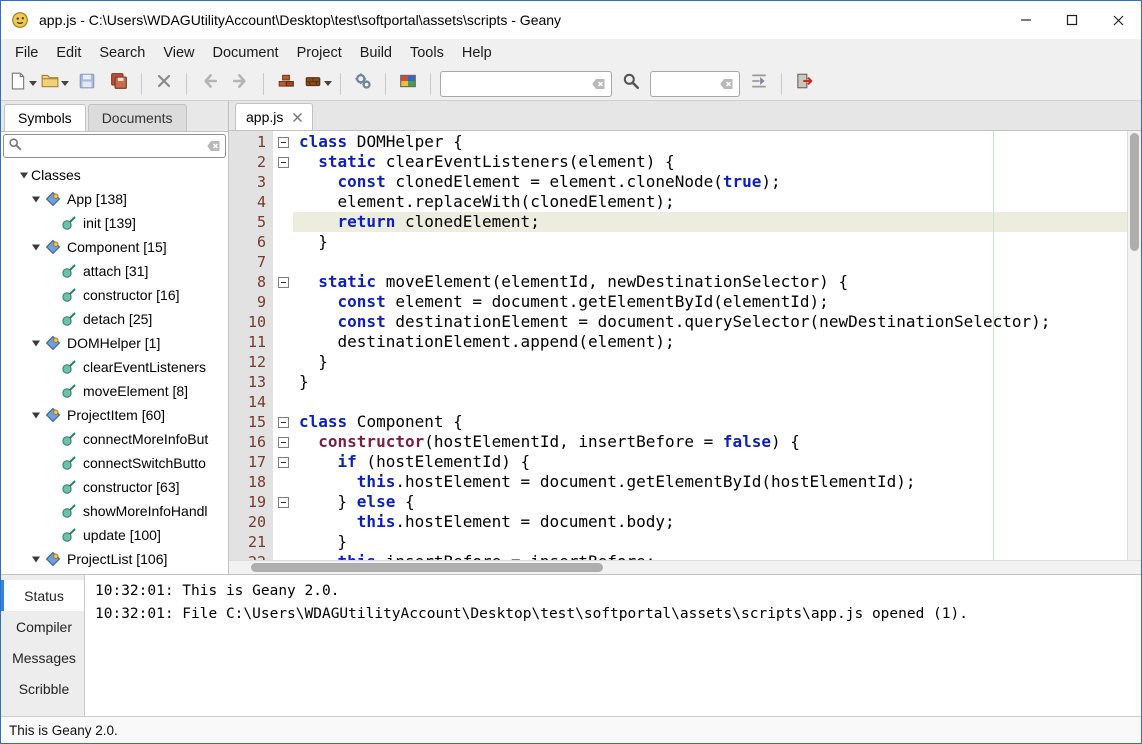  I want to click on tree-item-init: init [139], so click(114, 223).